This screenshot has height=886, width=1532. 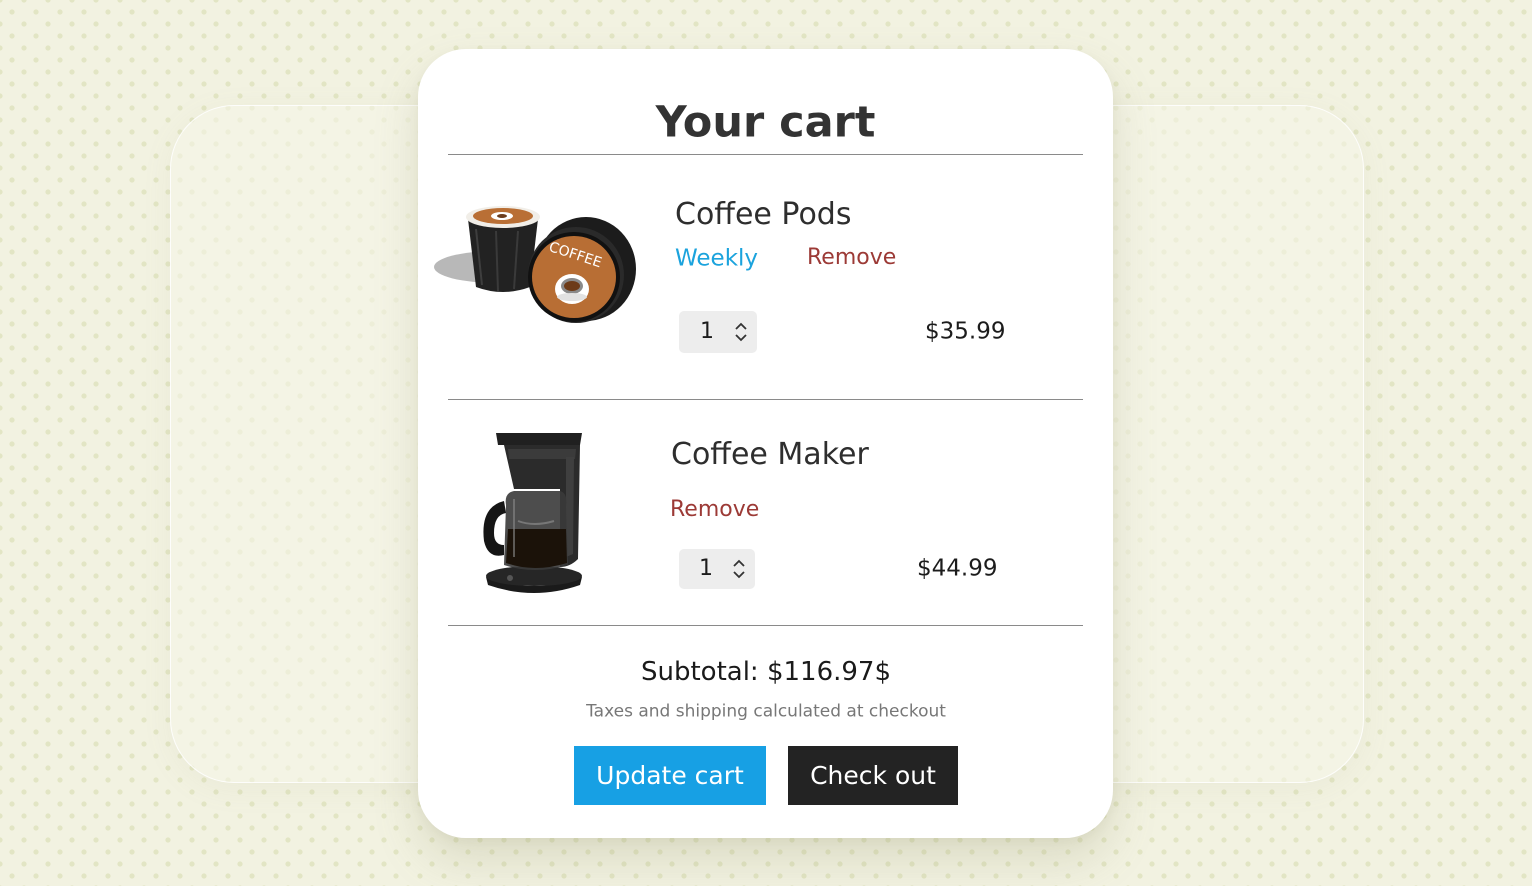 I want to click on coffee-pods-image: COFFEE, so click(x=535, y=264).